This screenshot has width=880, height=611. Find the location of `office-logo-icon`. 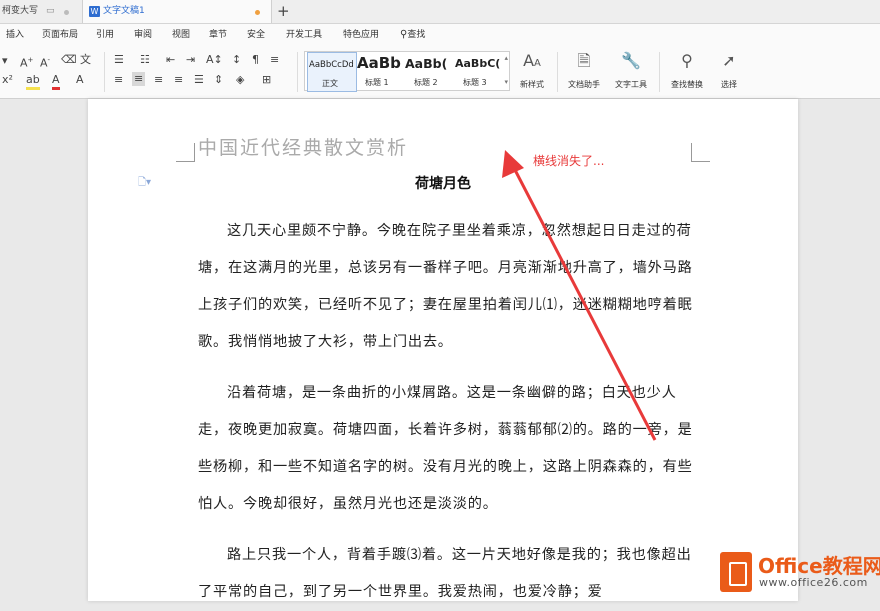

office-logo-icon is located at coordinates (736, 572).